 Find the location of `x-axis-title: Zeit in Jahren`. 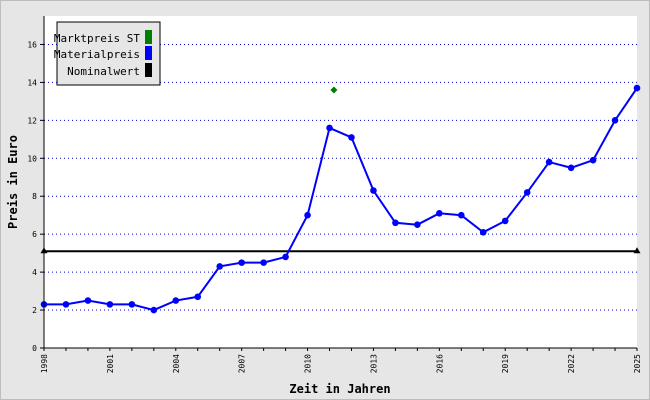

x-axis-title: Zeit in Jahren is located at coordinates (339, 389).